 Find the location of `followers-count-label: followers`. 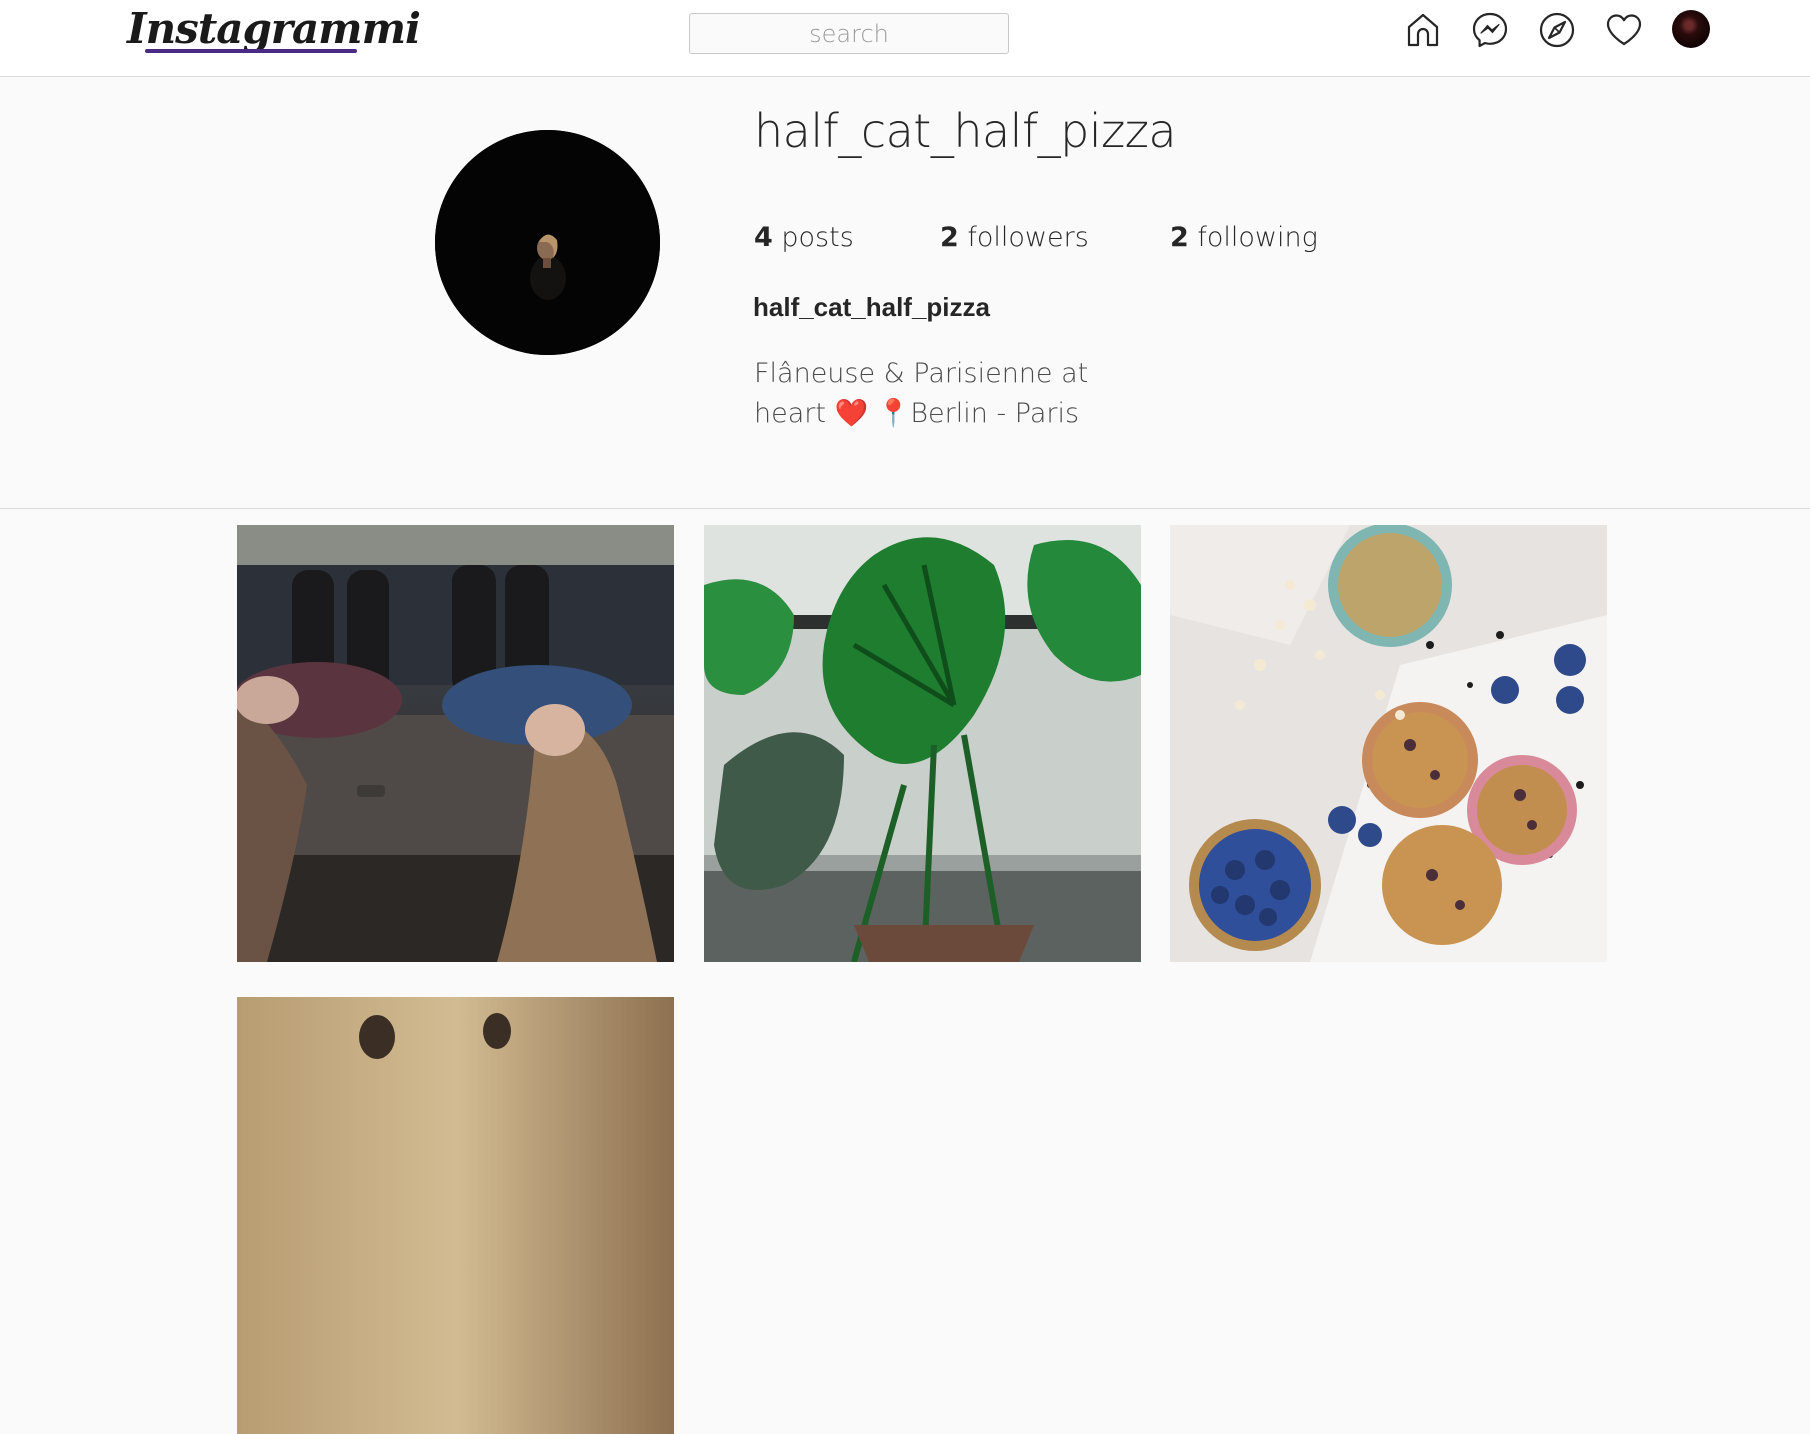

followers-count-label: followers is located at coordinates (1028, 237).